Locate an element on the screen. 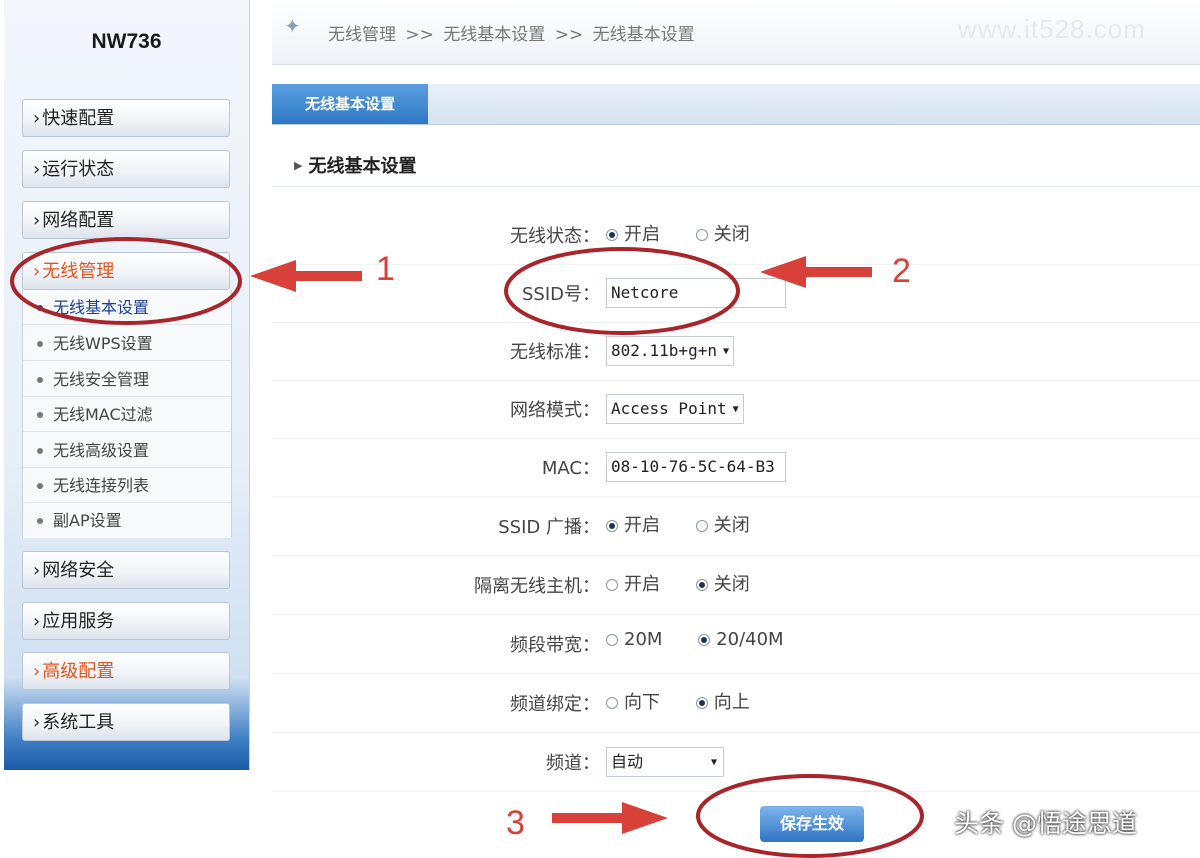 The height and width of the screenshot is (858, 1200). annotation-number-1: 1 is located at coordinates (385, 269).